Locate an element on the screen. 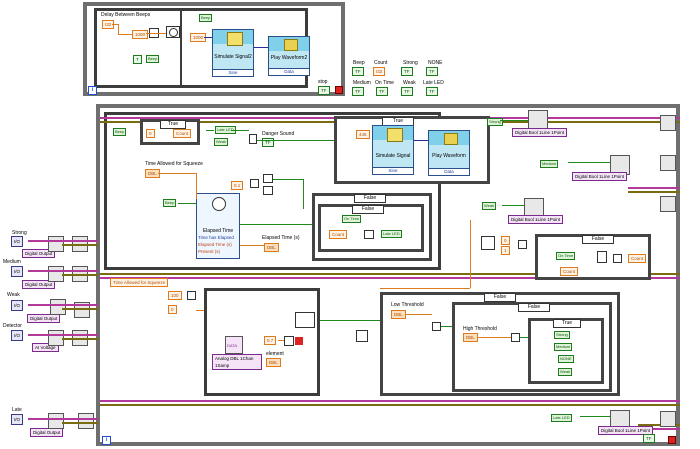 The height and width of the screenshot is (449, 700). const-445: 445 is located at coordinates (363, 134).